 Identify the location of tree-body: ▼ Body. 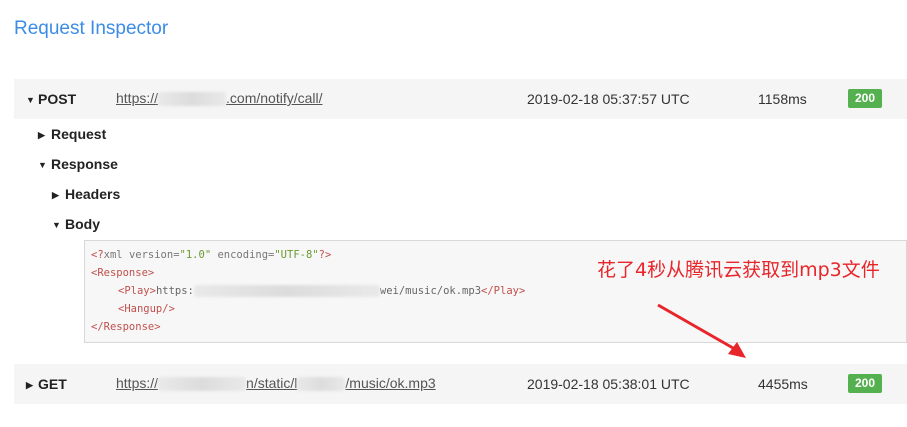
(76, 224).